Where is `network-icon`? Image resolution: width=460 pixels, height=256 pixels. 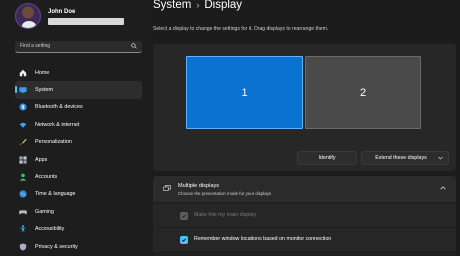 network-icon is located at coordinates (23, 125).